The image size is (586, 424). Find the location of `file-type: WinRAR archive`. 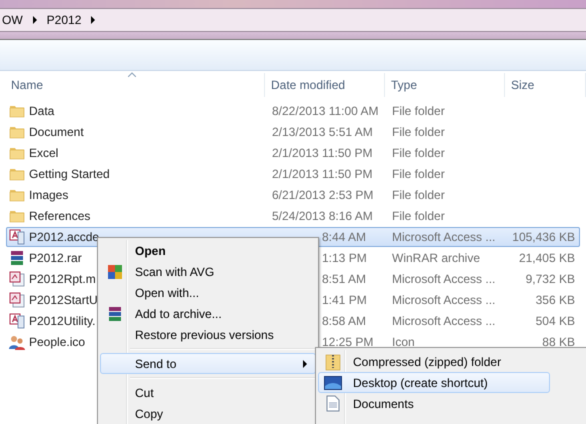

file-type: WinRAR archive is located at coordinates (436, 258).